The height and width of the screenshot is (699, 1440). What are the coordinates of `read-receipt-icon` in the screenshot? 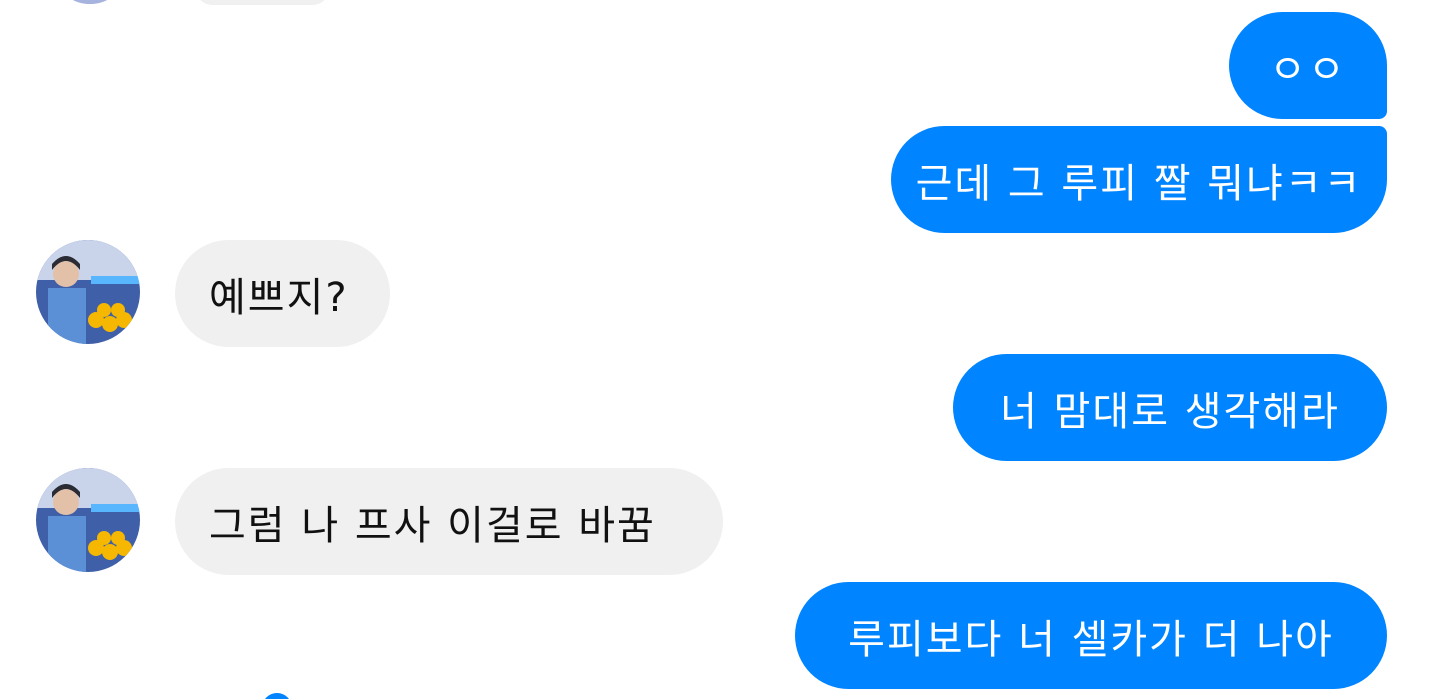 It's located at (277, 696).